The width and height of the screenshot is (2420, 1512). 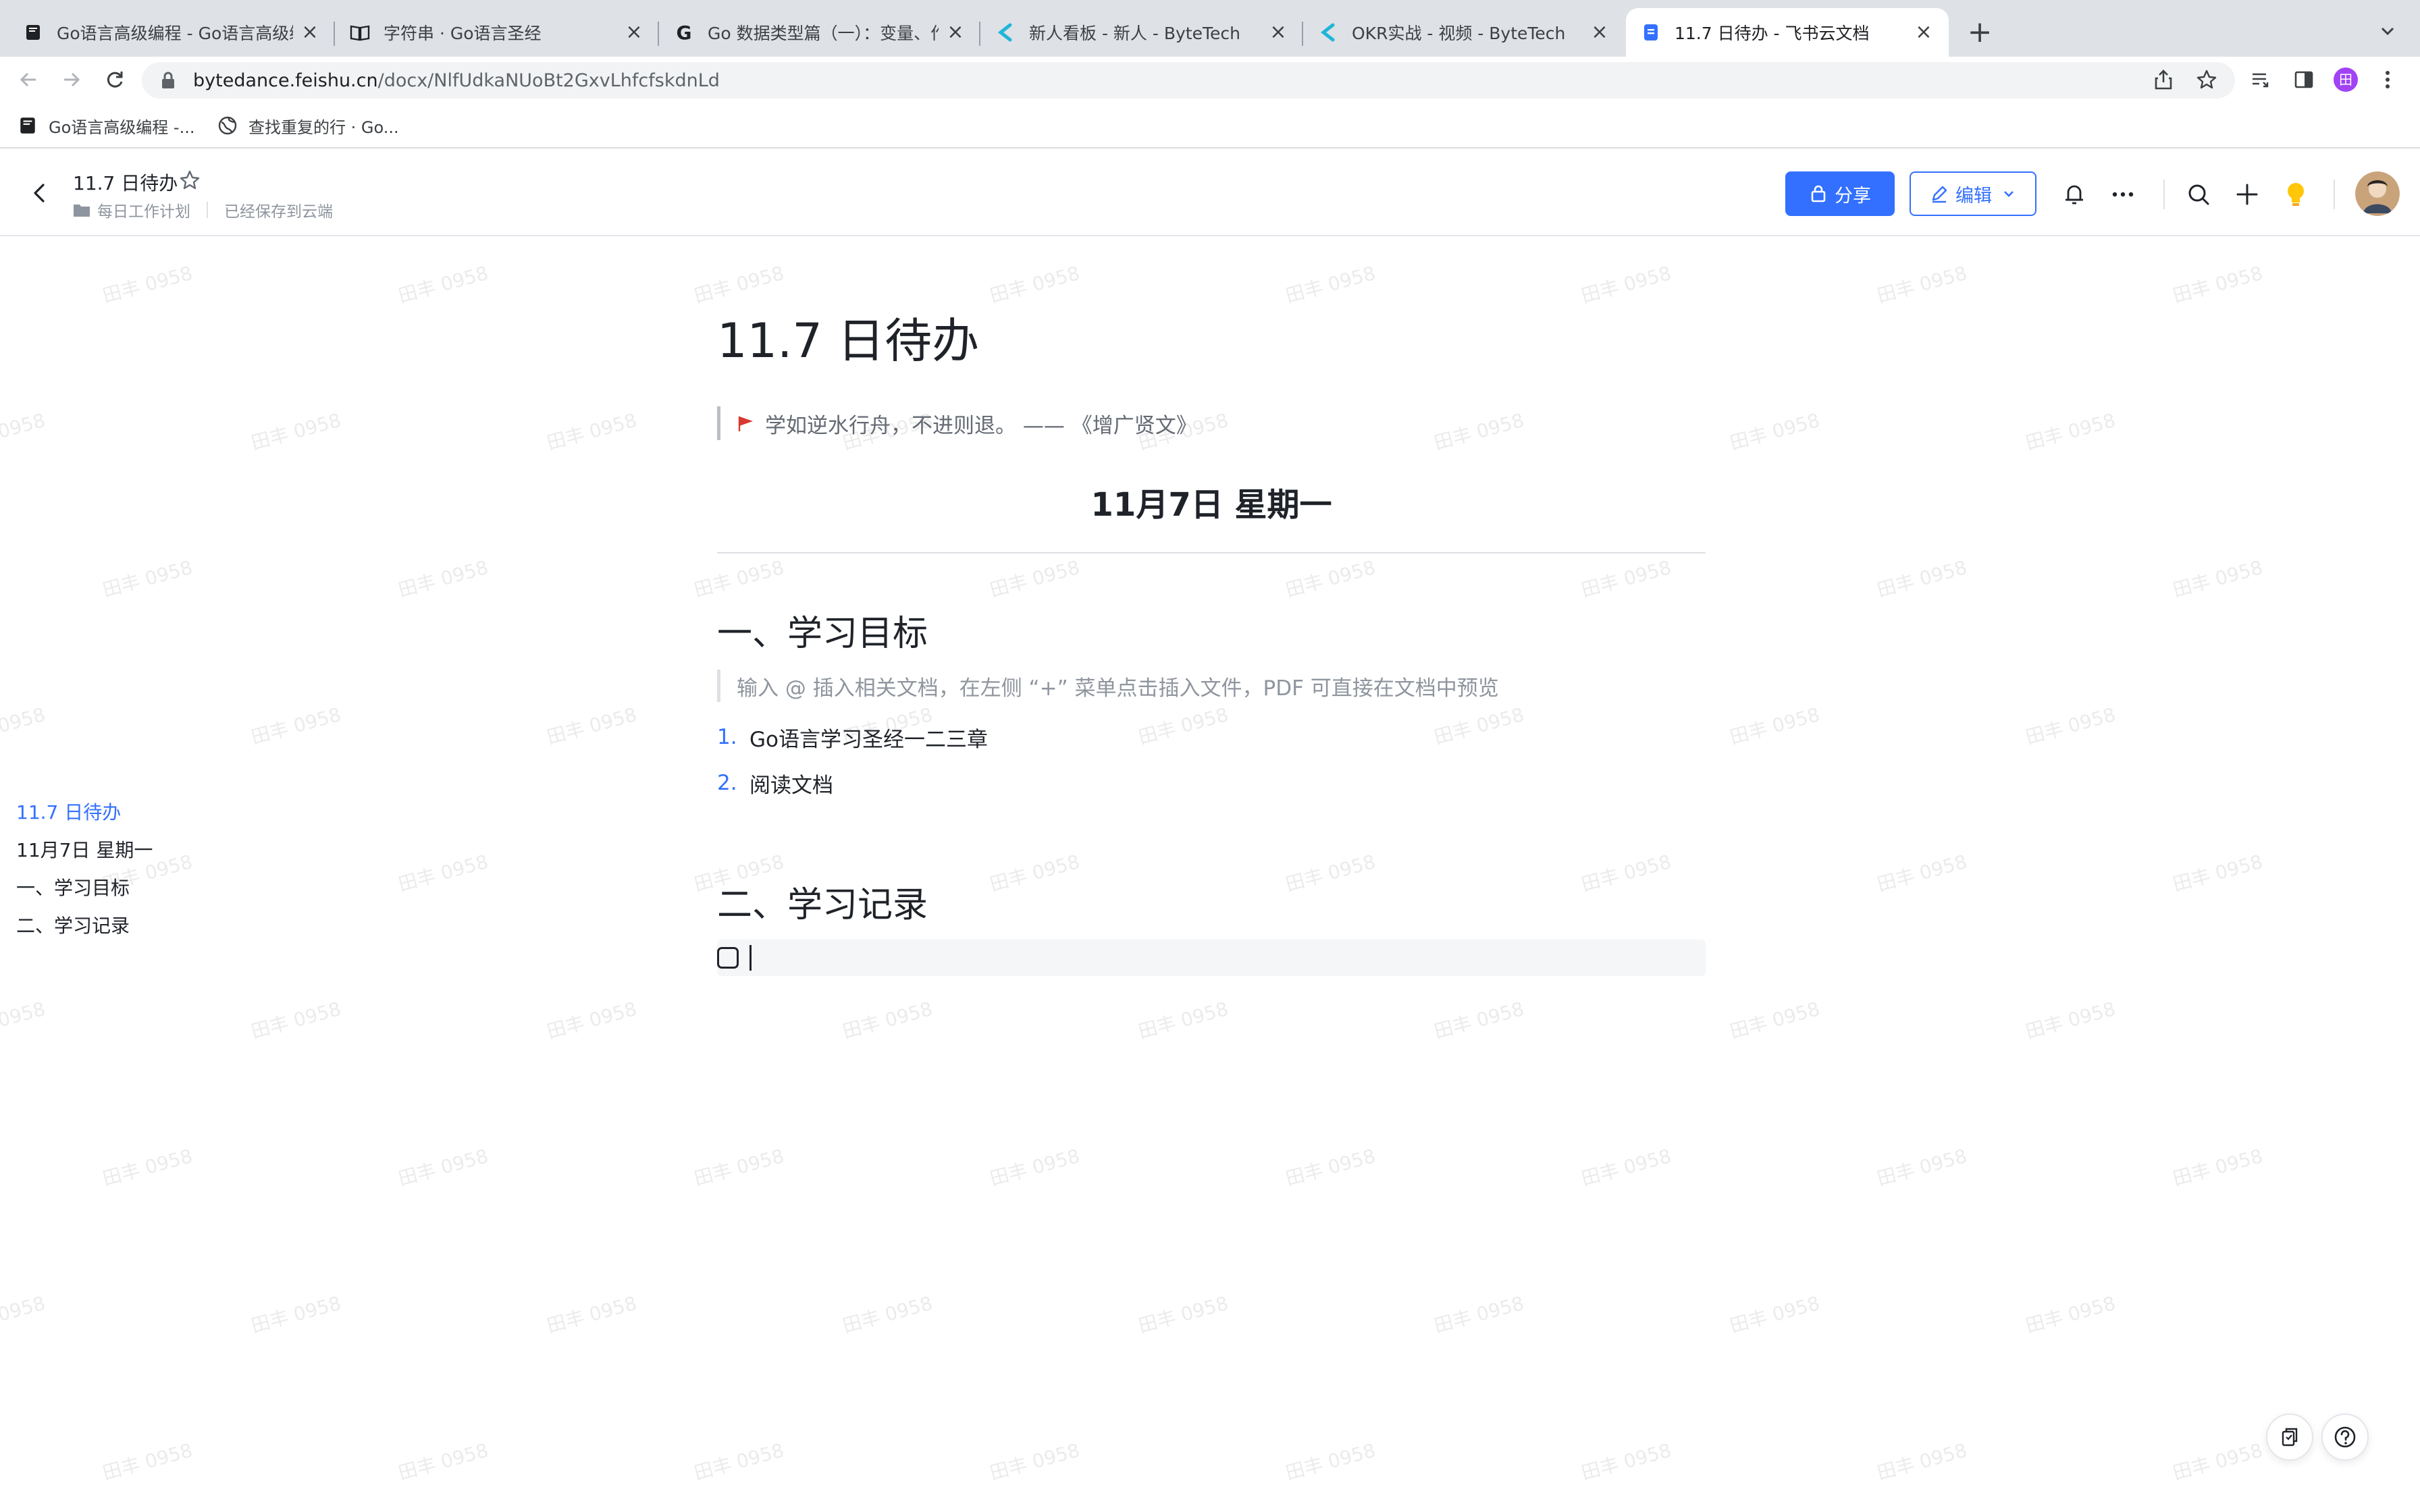 What do you see at coordinates (823, 33) in the screenshot?
I see `tab-title: Go 数据类型篇（一）：变量、作` at bounding box center [823, 33].